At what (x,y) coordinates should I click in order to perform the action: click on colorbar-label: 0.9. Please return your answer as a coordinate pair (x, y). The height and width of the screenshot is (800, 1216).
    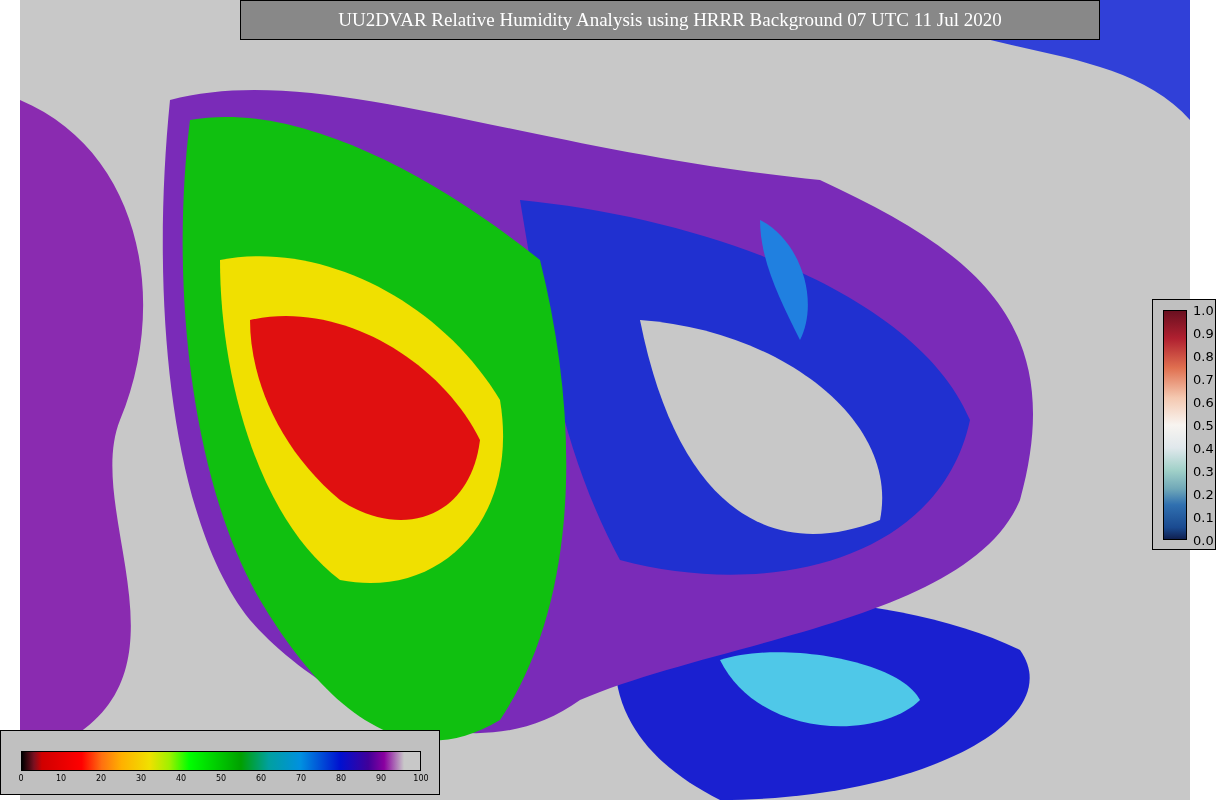
    Looking at the image, I should click on (1203, 333).